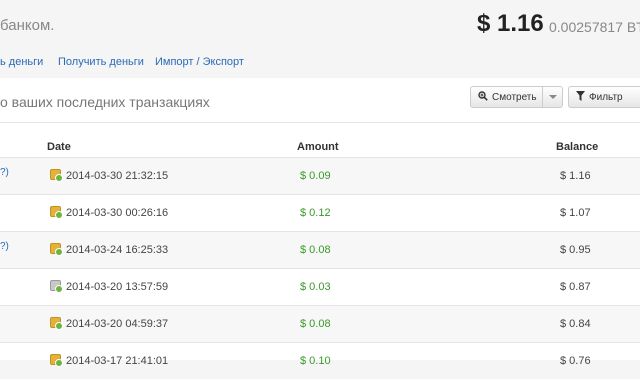 This screenshot has height=379, width=640. I want to click on table-row: 2014-03-30 00:26:16 $ 0.12 $ 1.07, so click(320, 212).